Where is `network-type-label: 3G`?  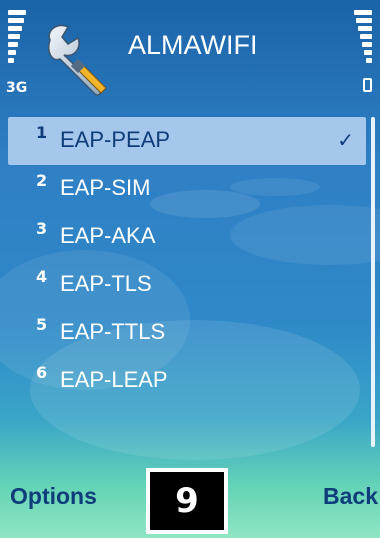 network-type-label: 3G is located at coordinates (17, 88).